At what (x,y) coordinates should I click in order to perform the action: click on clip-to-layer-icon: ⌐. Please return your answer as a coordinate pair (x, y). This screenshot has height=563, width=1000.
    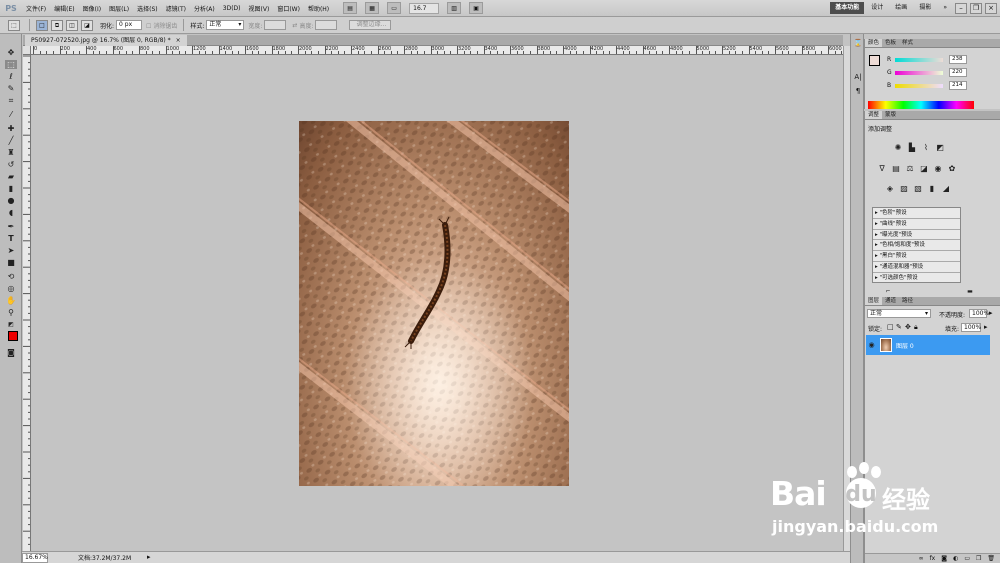
    Looking at the image, I should click on (888, 292).